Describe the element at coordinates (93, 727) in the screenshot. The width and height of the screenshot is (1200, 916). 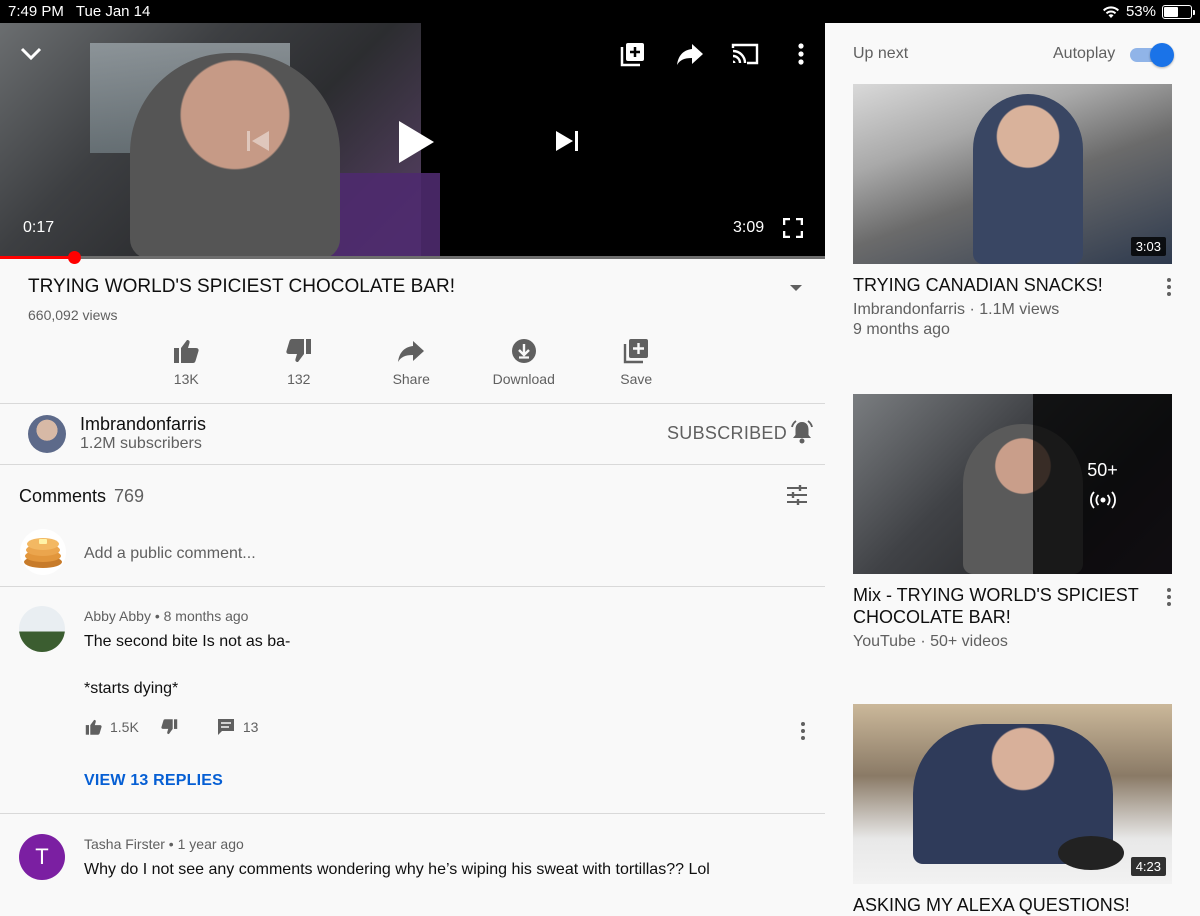
I see `comment-like-icon` at that location.